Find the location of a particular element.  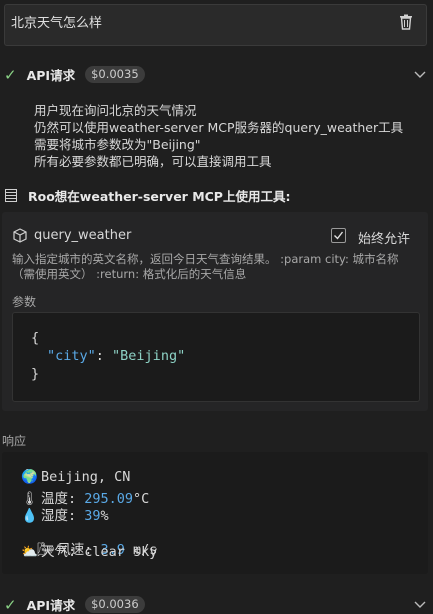

tool-use-header: Roo想在weather-server MCP上使用工具: is located at coordinates (147, 195).